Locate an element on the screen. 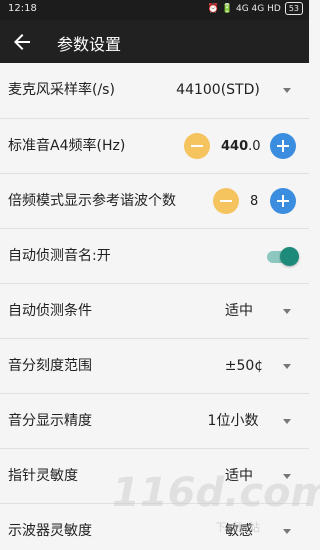 This screenshot has width=320, height=550. dropdown-value: 44100(STD) is located at coordinates (218, 90).